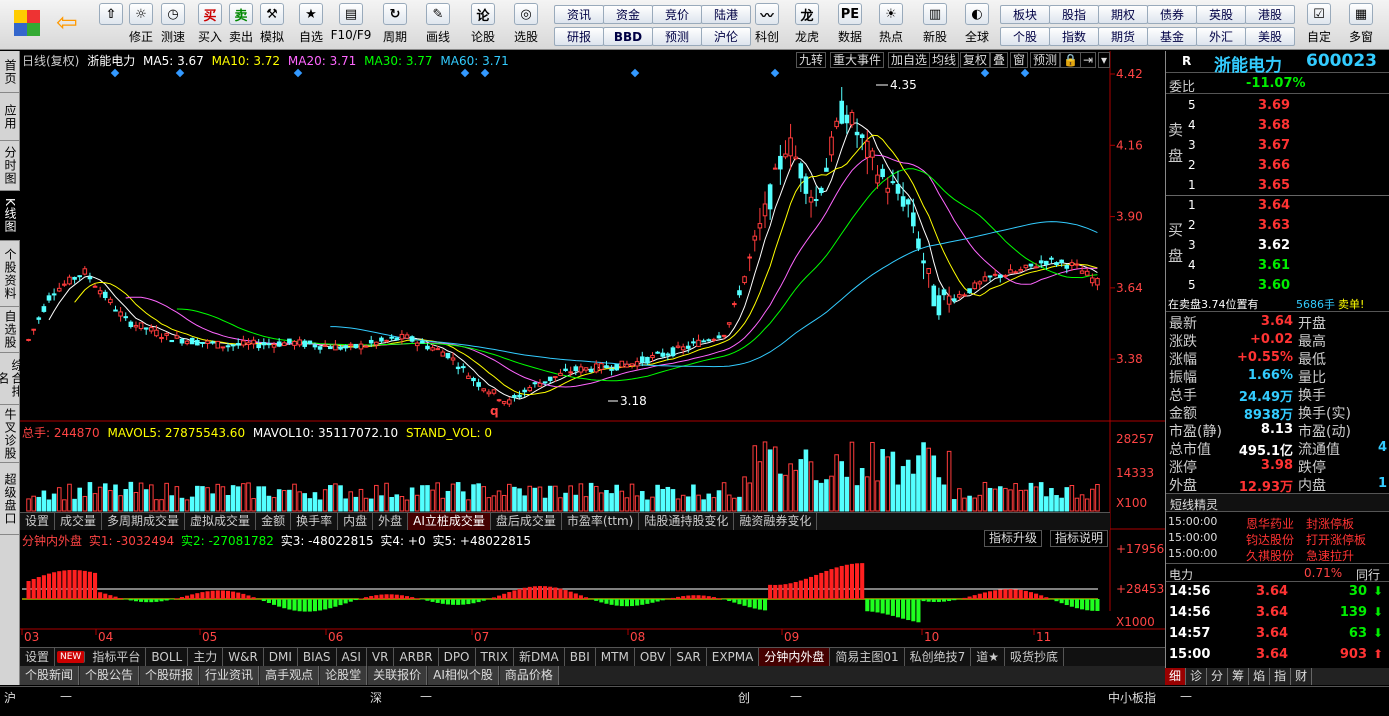 The image size is (1389, 716). I want to click on modify-button: ☼ 修正, so click(141, 22).